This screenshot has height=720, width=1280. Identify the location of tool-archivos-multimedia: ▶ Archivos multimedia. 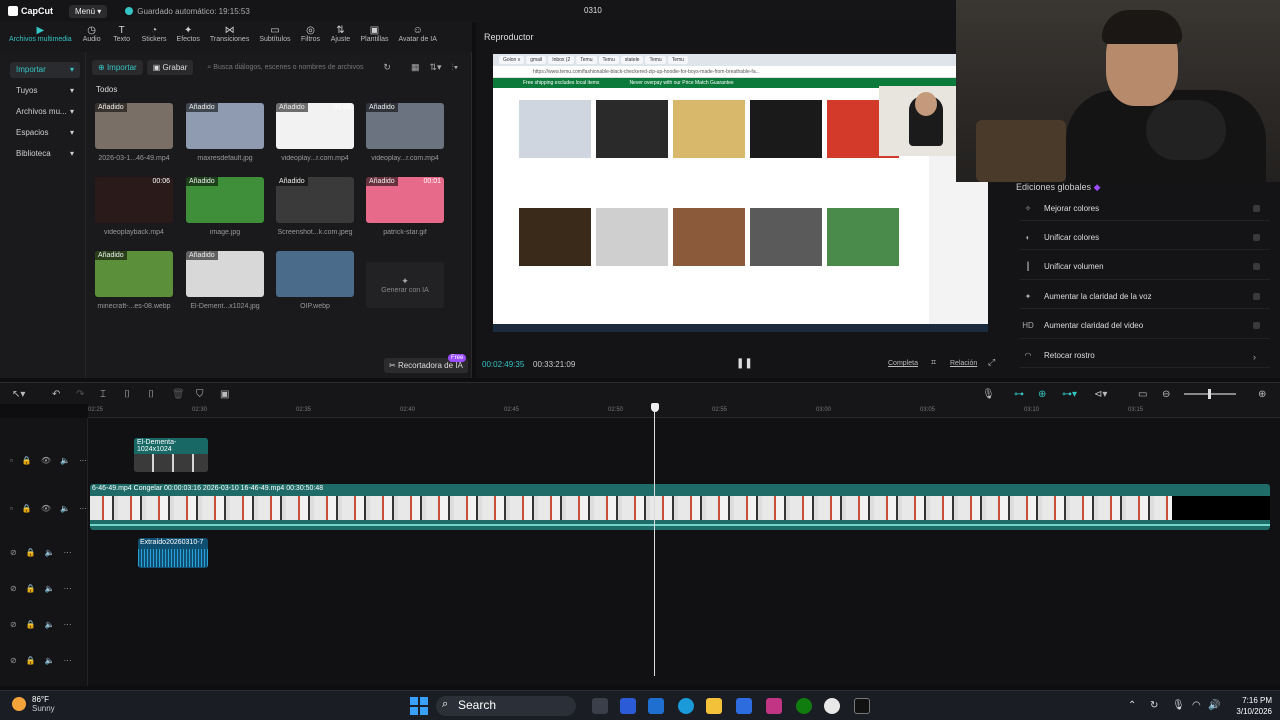
(40, 32).